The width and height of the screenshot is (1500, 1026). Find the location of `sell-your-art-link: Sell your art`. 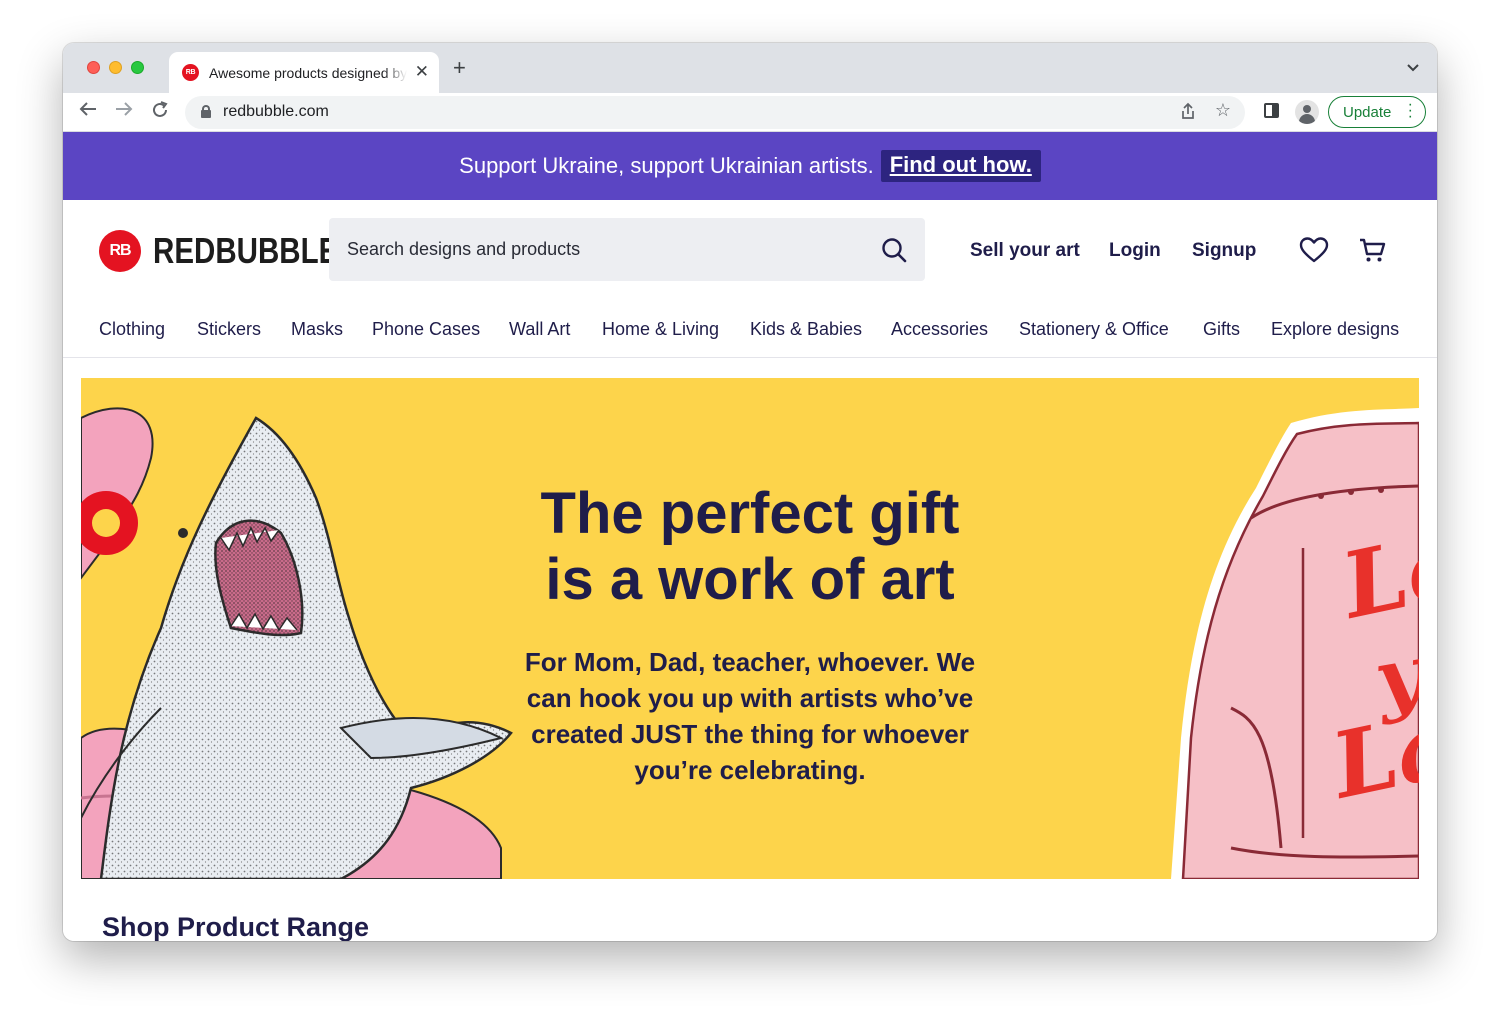

sell-your-art-link: Sell your art is located at coordinates (1025, 251).